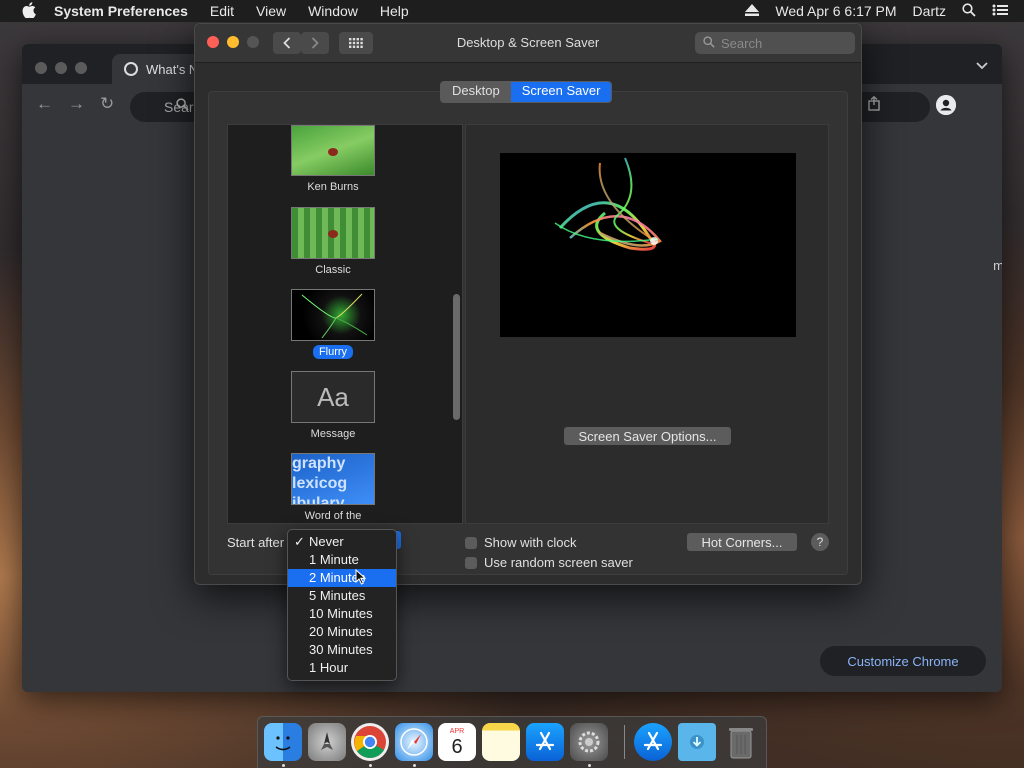  I want to click on list-item-message: Aa Message, so click(333, 406).